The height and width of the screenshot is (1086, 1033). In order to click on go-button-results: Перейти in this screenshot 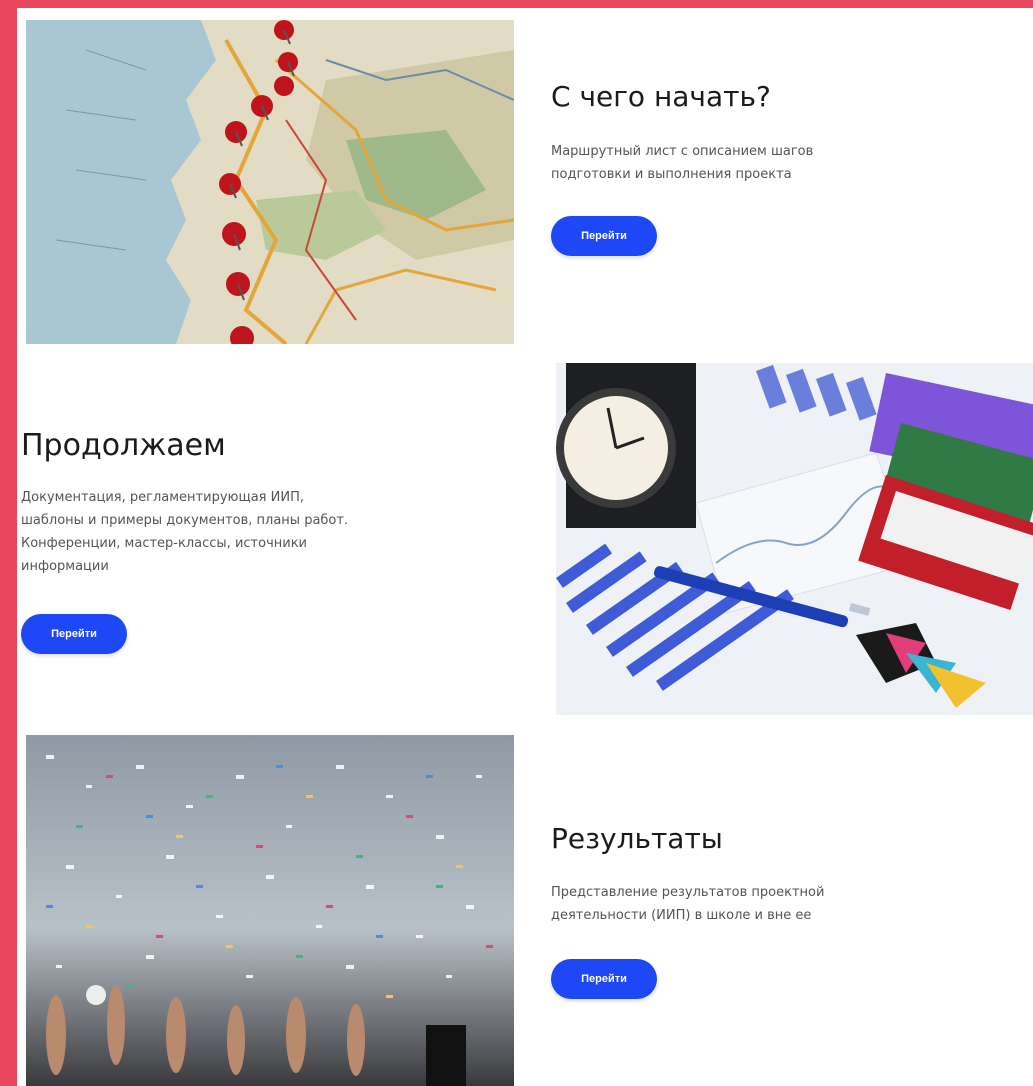, I will do `click(604, 979)`.